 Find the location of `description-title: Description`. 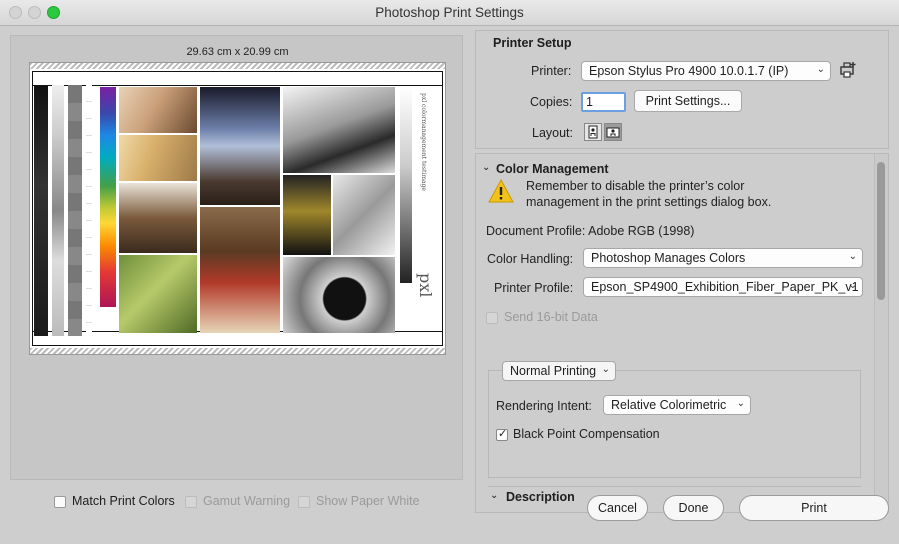

description-title: Description is located at coordinates (540, 497).